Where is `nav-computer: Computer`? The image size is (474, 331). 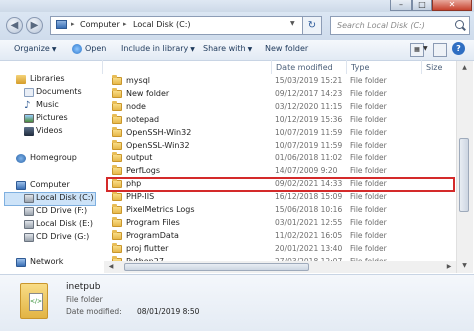
nav-computer: Computer is located at coordinates (50, 186).